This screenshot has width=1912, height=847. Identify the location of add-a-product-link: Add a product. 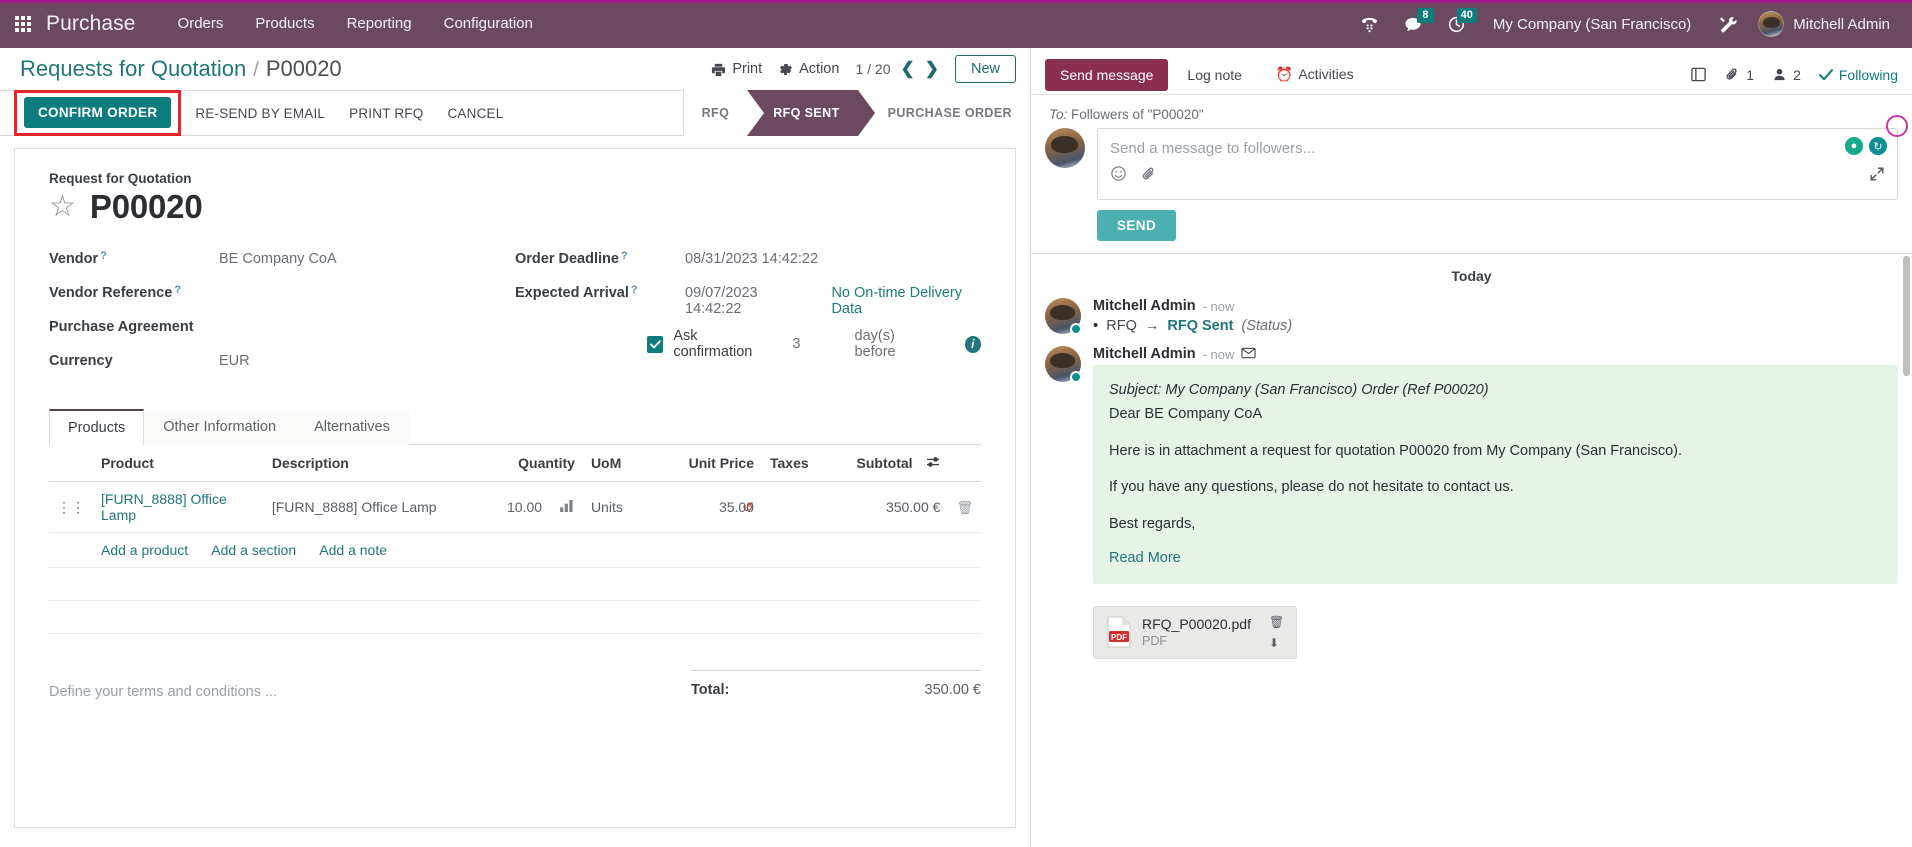
(144, 550).